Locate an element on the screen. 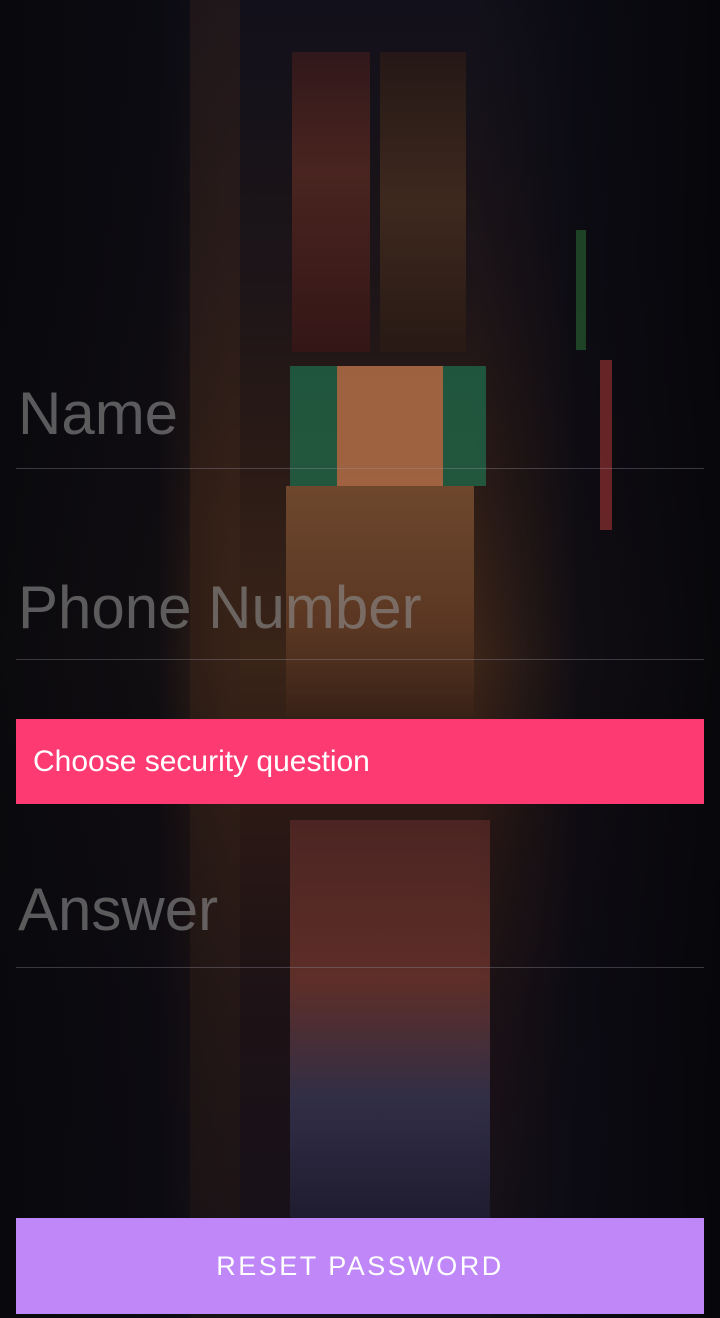  phone-number-placeholder: Phone Number is located at coordinates (220, 607).